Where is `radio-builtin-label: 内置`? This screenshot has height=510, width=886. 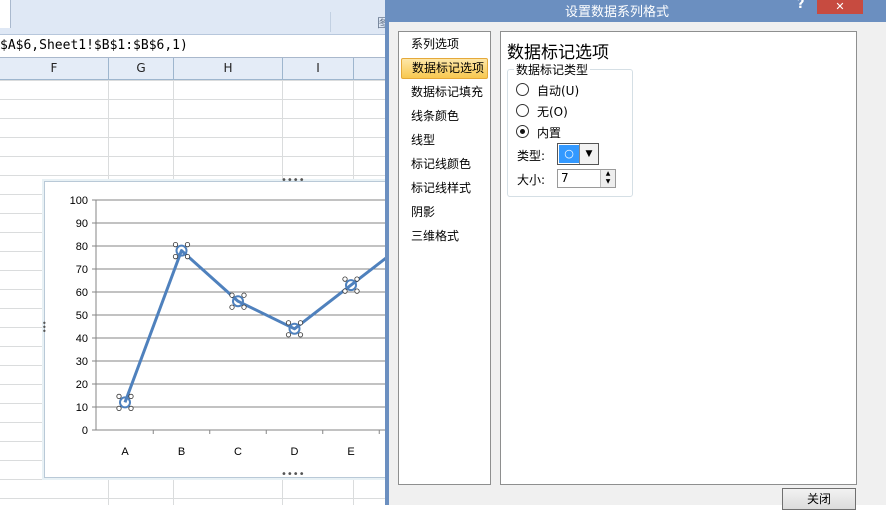
radio-builtin-label: 内置 is located at coordinates (549, 132).